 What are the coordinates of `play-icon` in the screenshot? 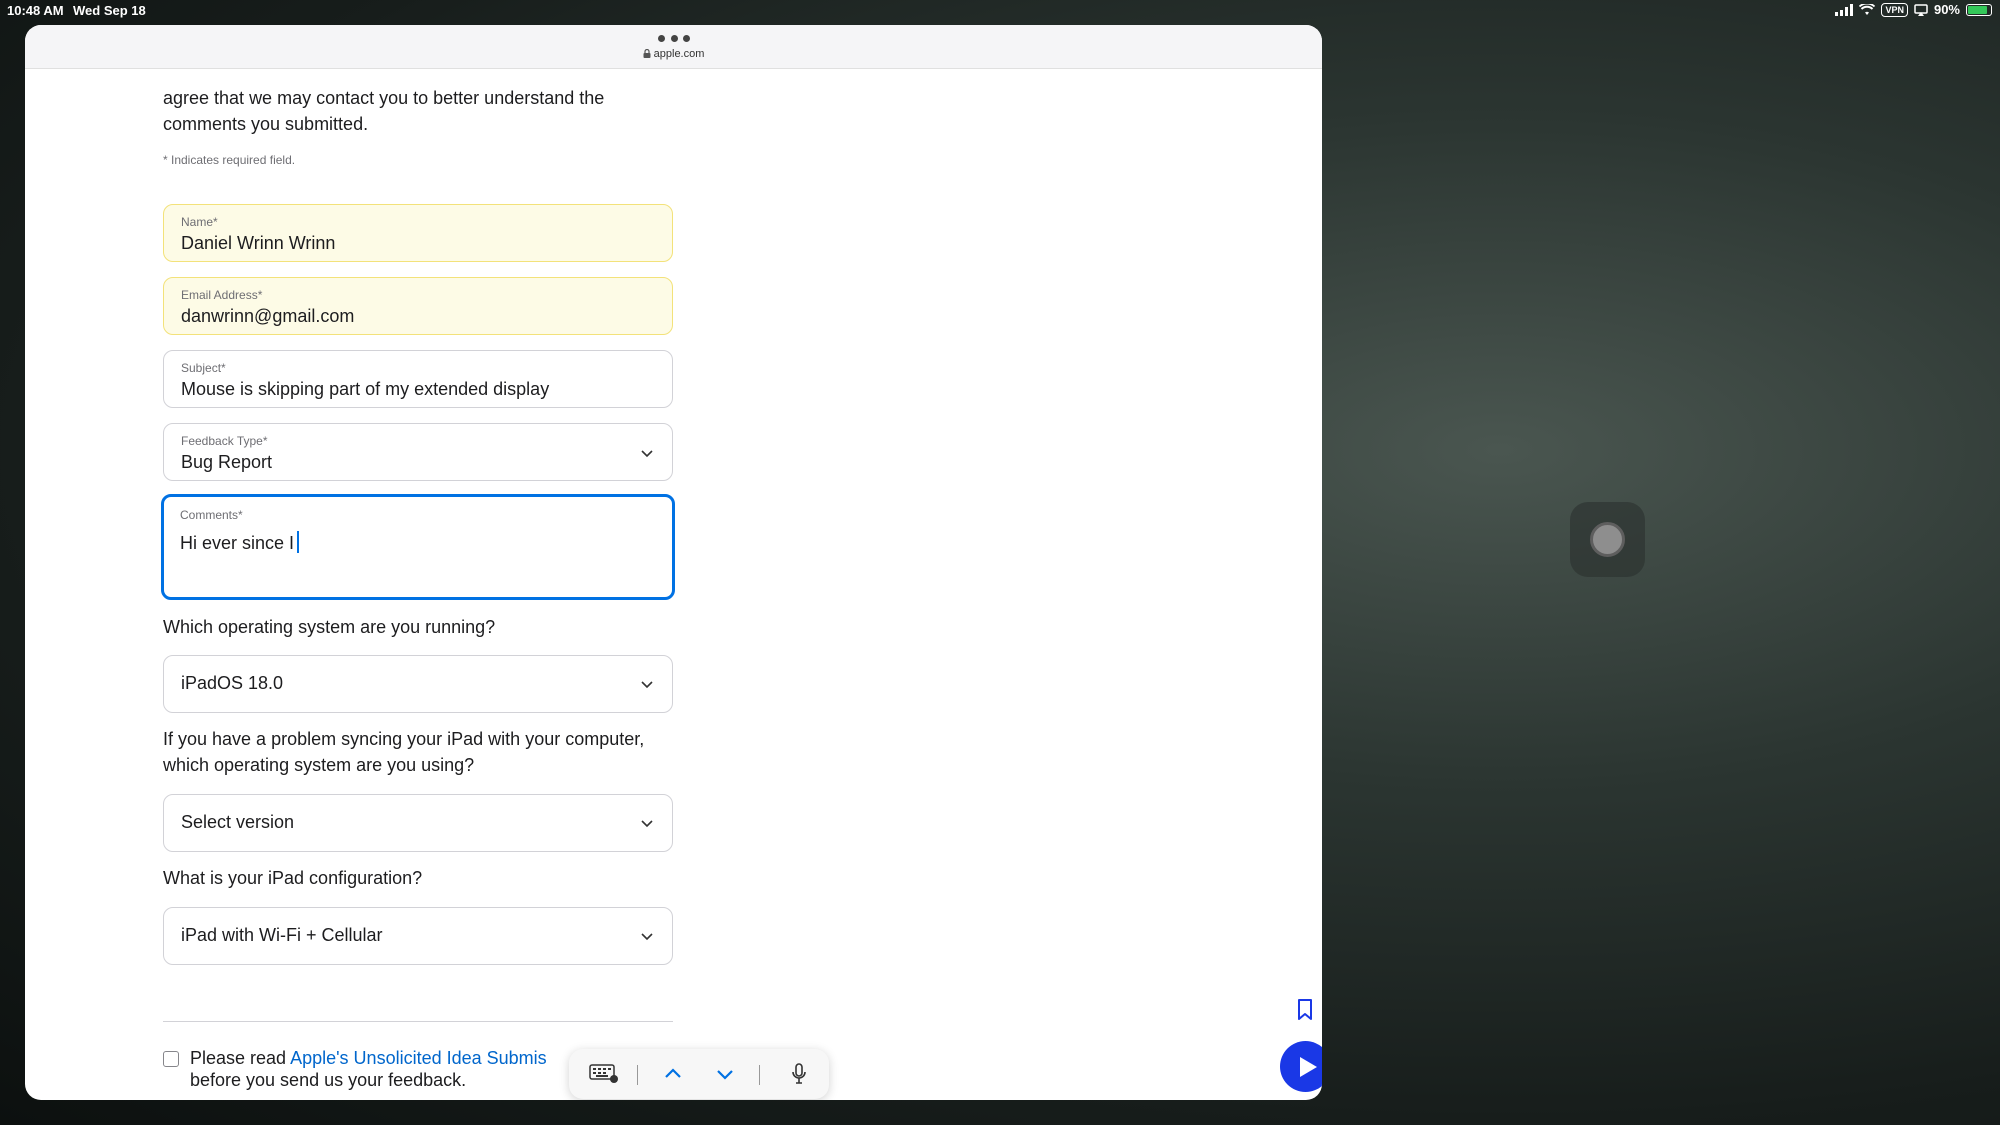 It's located at (1308, 1067).